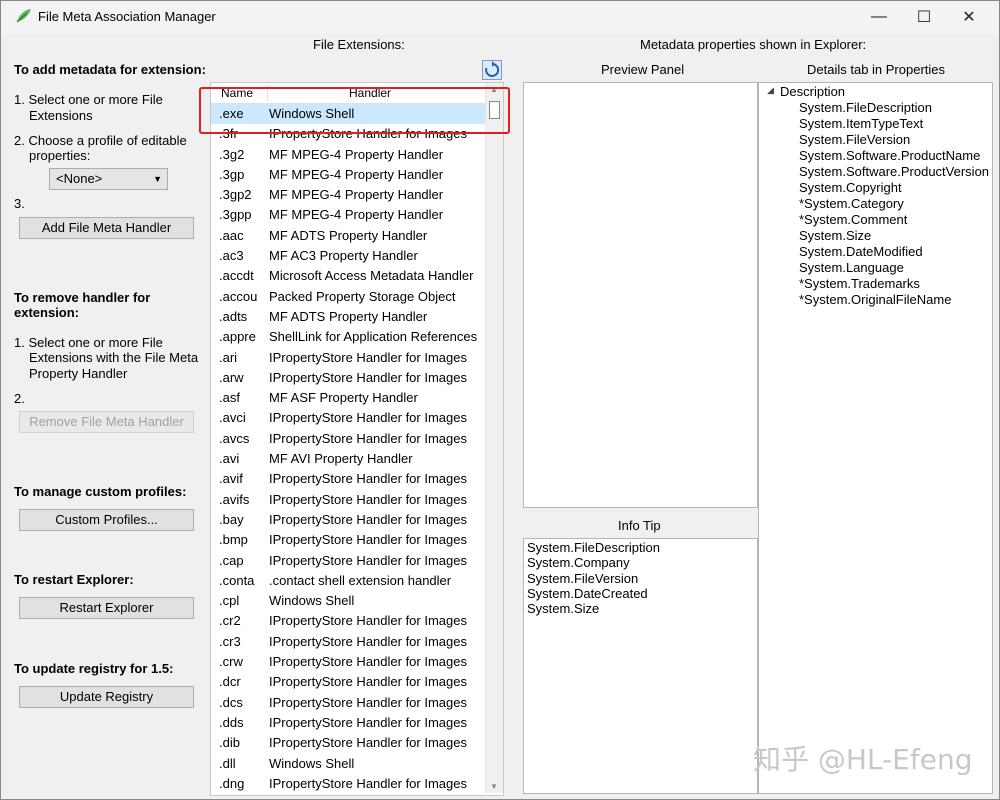  Describe the element at coordinates (233, 540) in the screenshot. I see `row-extension: .bmp` at that location.